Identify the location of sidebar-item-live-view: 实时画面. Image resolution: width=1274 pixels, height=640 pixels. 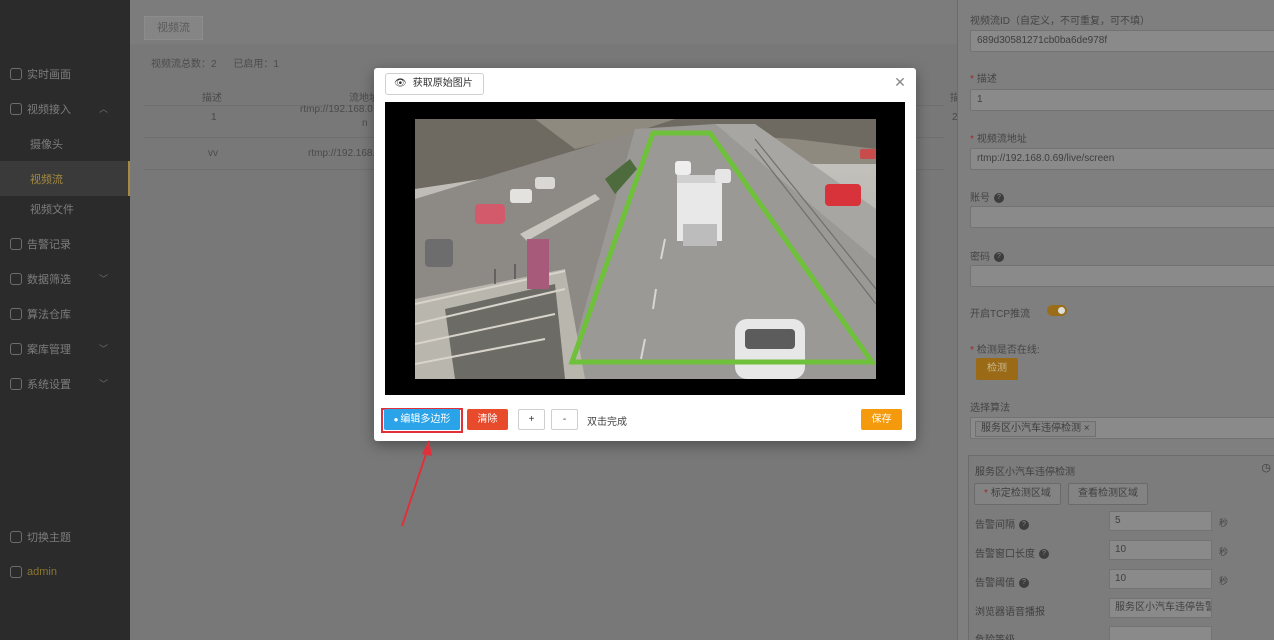
(65, 73).